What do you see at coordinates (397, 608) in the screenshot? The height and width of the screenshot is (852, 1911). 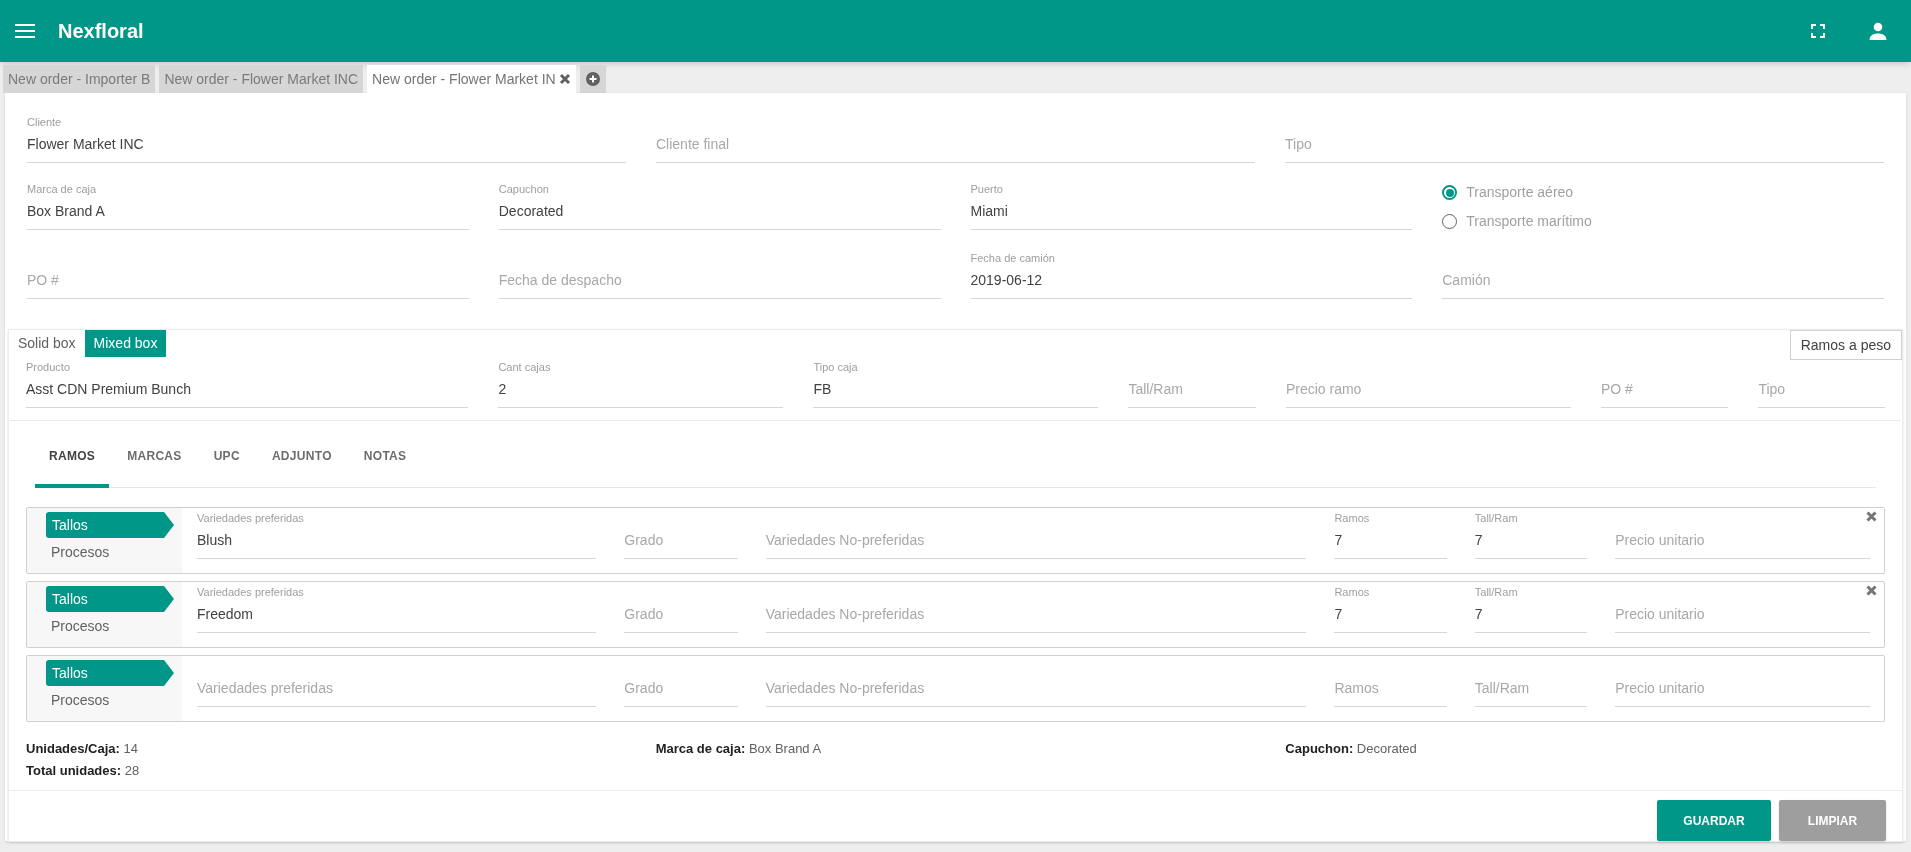 I see `text-field: Variedades preferidas Freedom` at bounding box center [397, 608].